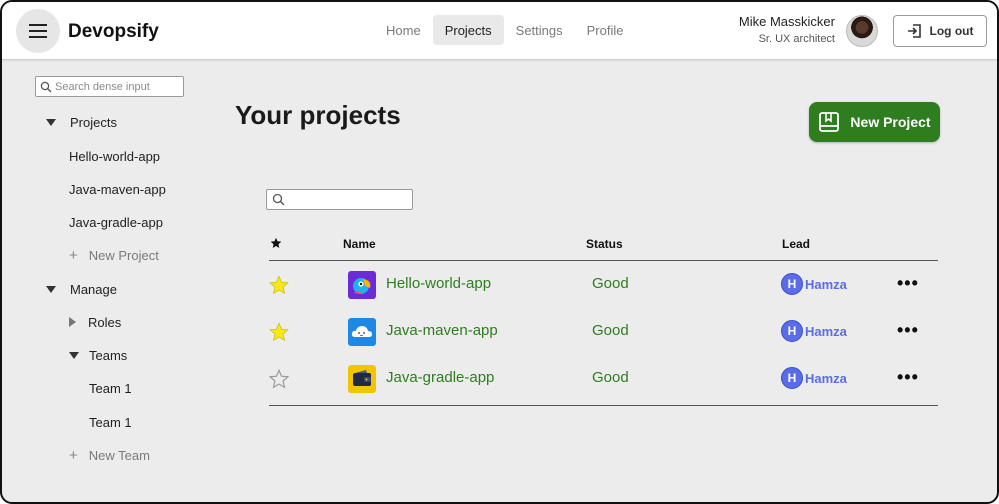  I want to click on table-row: Java-gradle-app Good H Hamza •••, so click(603, 378).